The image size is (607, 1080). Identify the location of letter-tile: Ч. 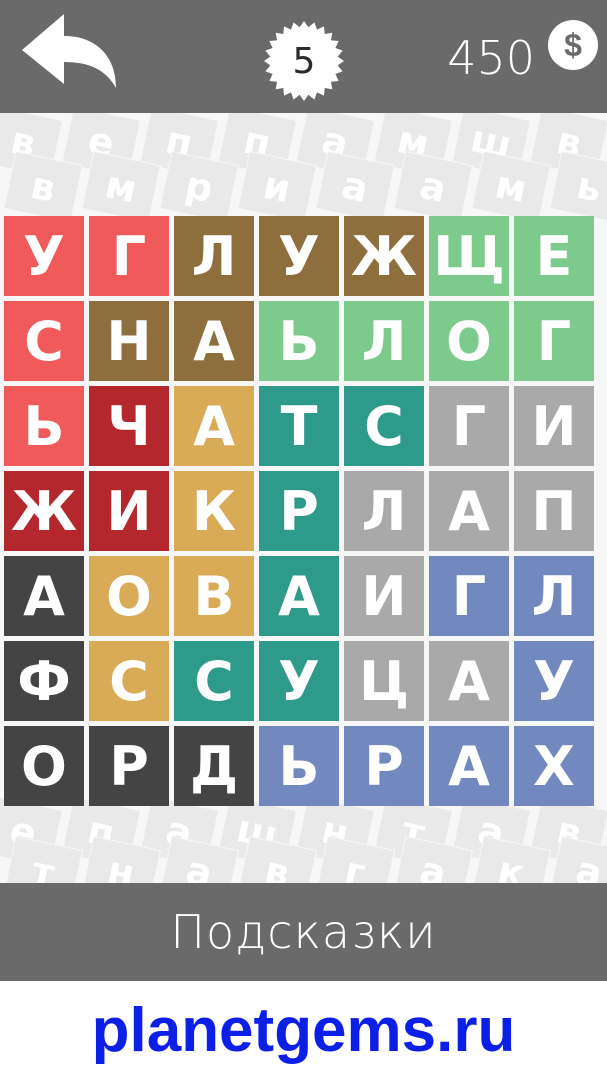
(129, 426).